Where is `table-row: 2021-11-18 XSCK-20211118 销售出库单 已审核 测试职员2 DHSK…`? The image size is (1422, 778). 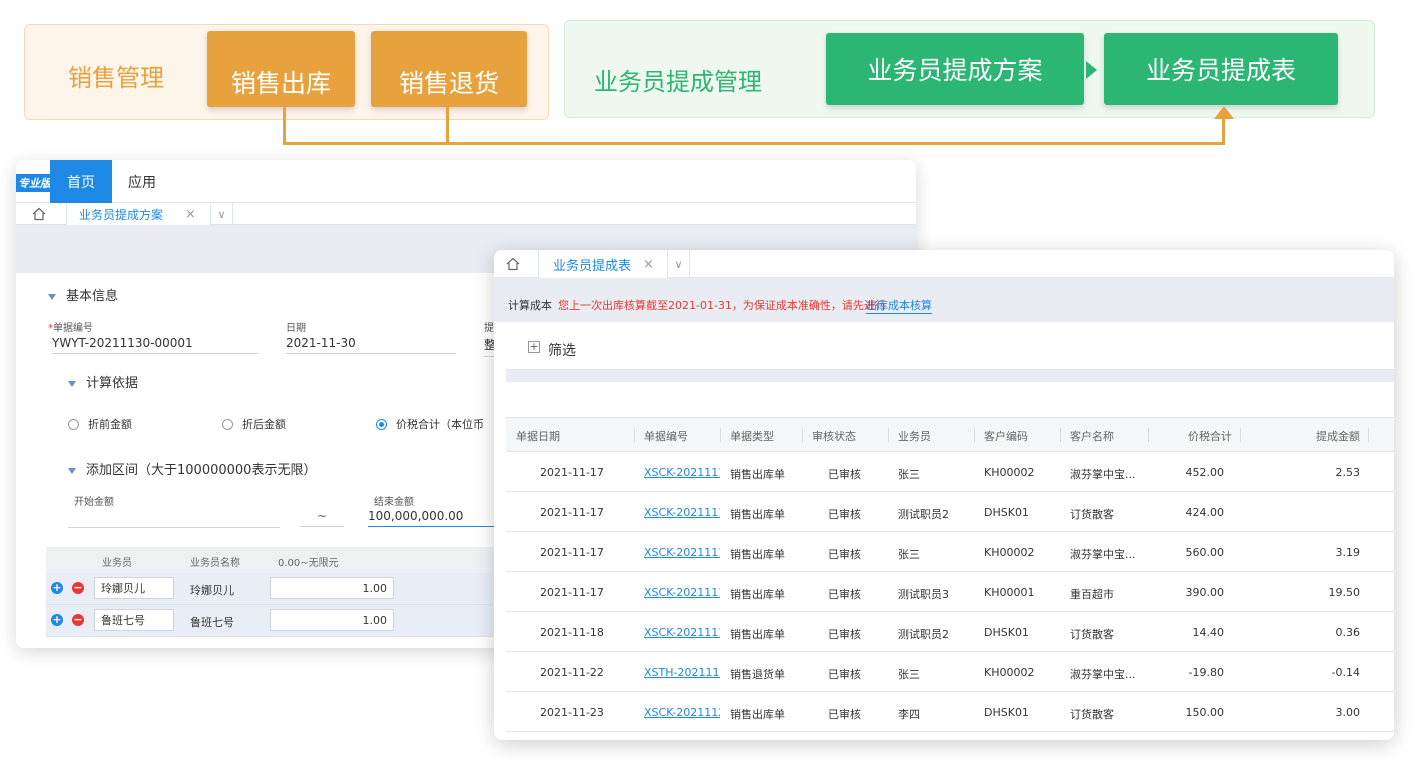 table-row: 2021-11-18 XSCK-20211118 销售出库单 已审核 测试职员2 DHSK… is located at coordinates (950, 632).